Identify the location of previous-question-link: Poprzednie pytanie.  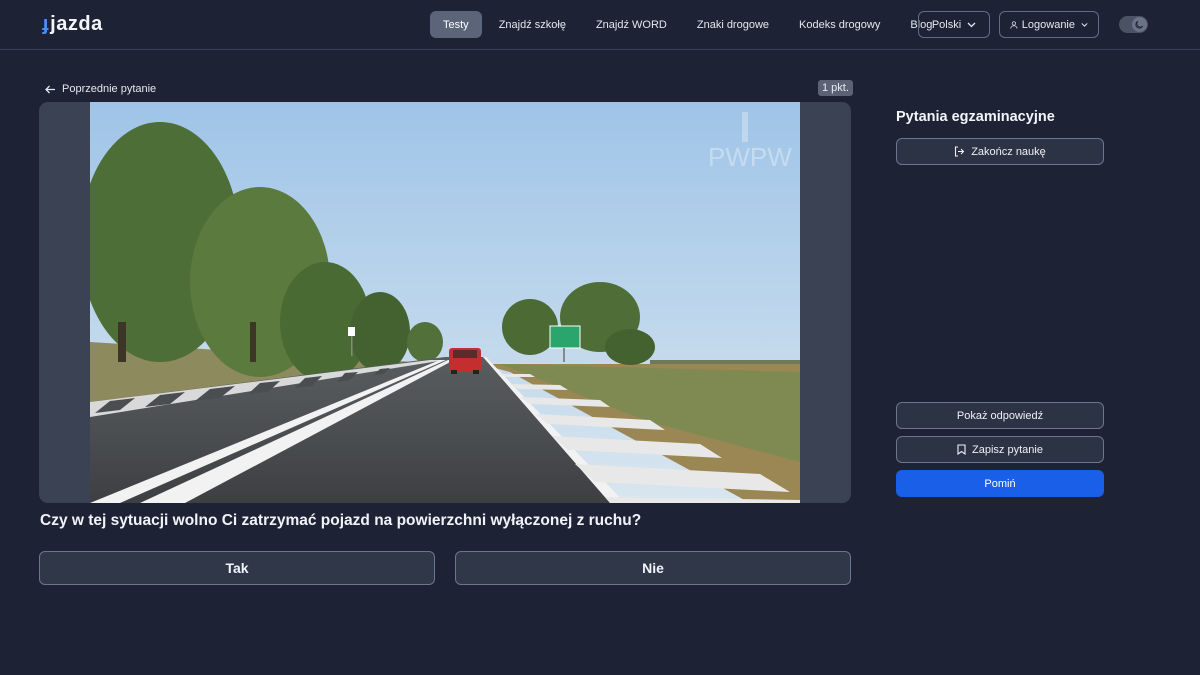
(100, 89).